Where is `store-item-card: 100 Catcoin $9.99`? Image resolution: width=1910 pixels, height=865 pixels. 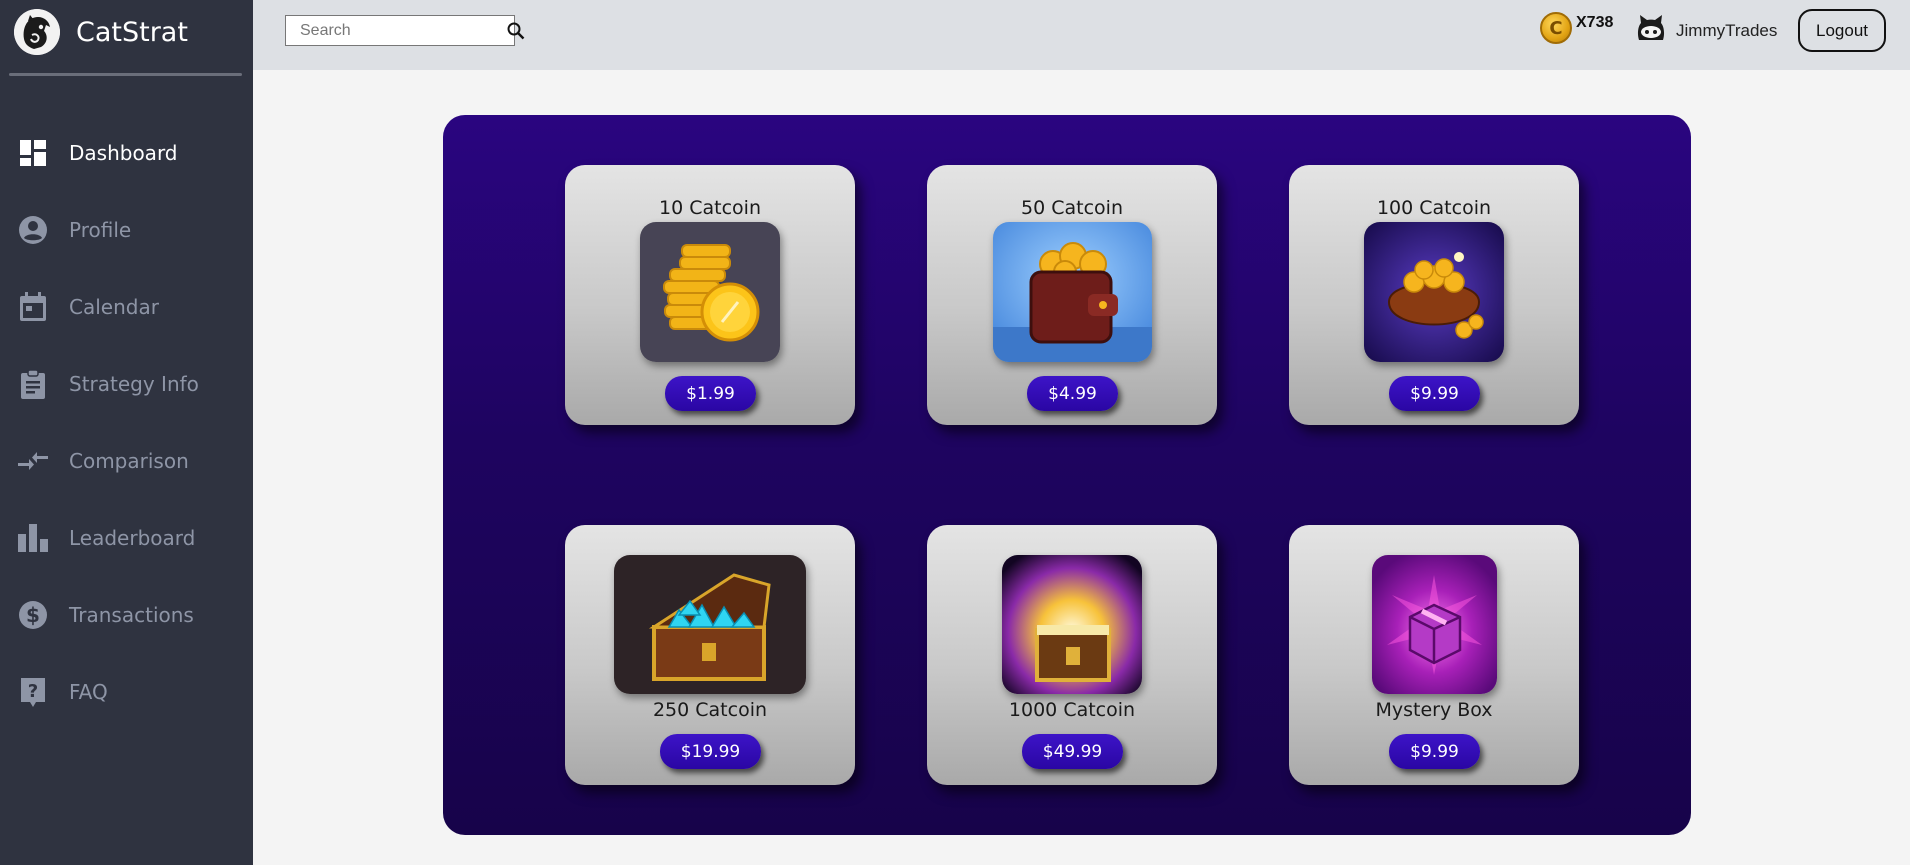
store-item-card: 100 Catcoin $9.99 is located at coordinates (1434, 295).